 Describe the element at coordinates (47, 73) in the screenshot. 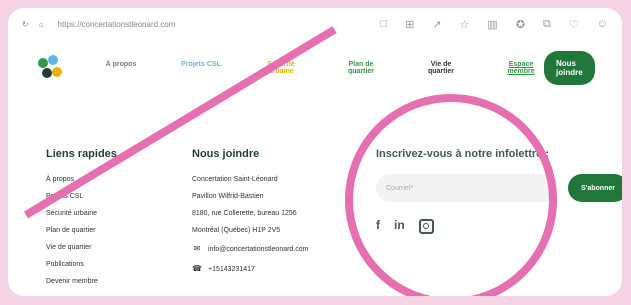

I see `logo-dot-dark` at that location.